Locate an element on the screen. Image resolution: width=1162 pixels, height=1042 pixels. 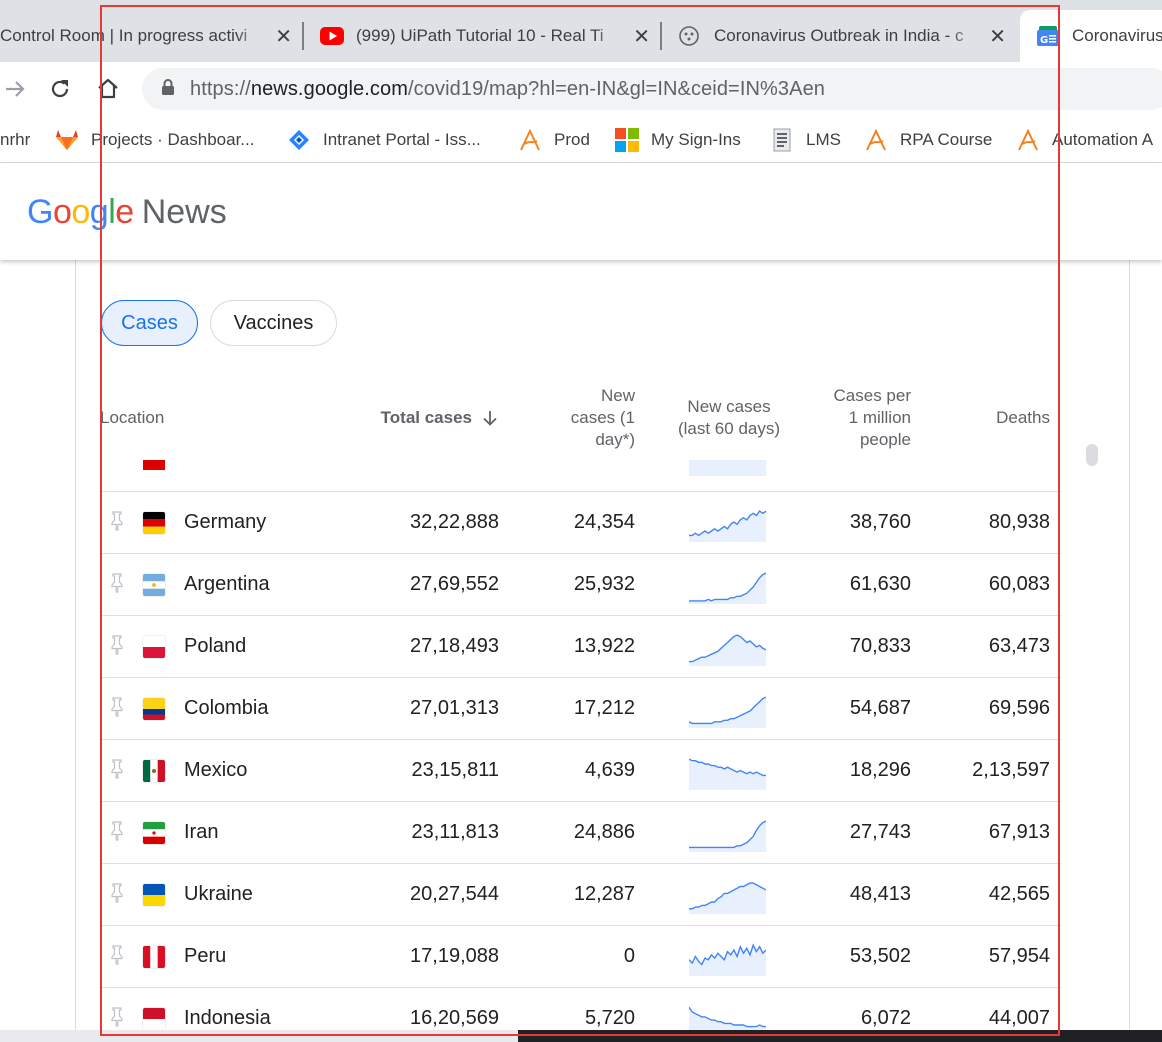
scrollbar-thumb is located at coordinates (1092, 455).